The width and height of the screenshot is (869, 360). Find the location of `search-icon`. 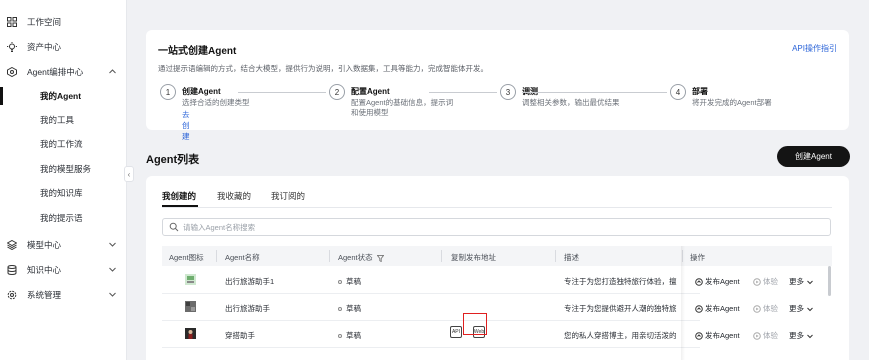

search-icon is located at coordinates (174, 227).